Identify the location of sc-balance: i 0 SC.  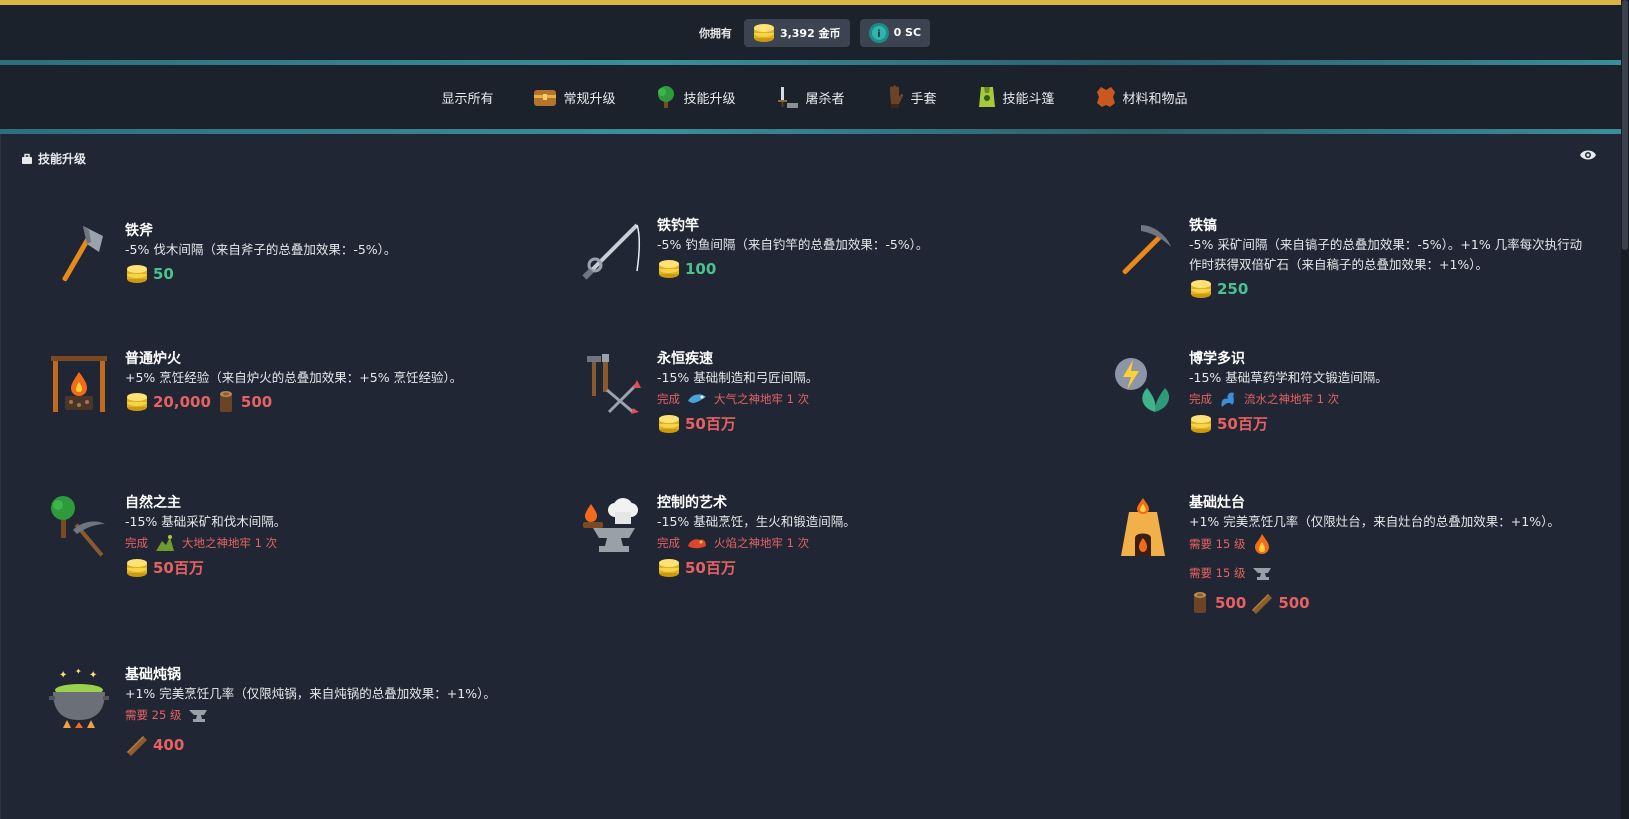
(895, 32).